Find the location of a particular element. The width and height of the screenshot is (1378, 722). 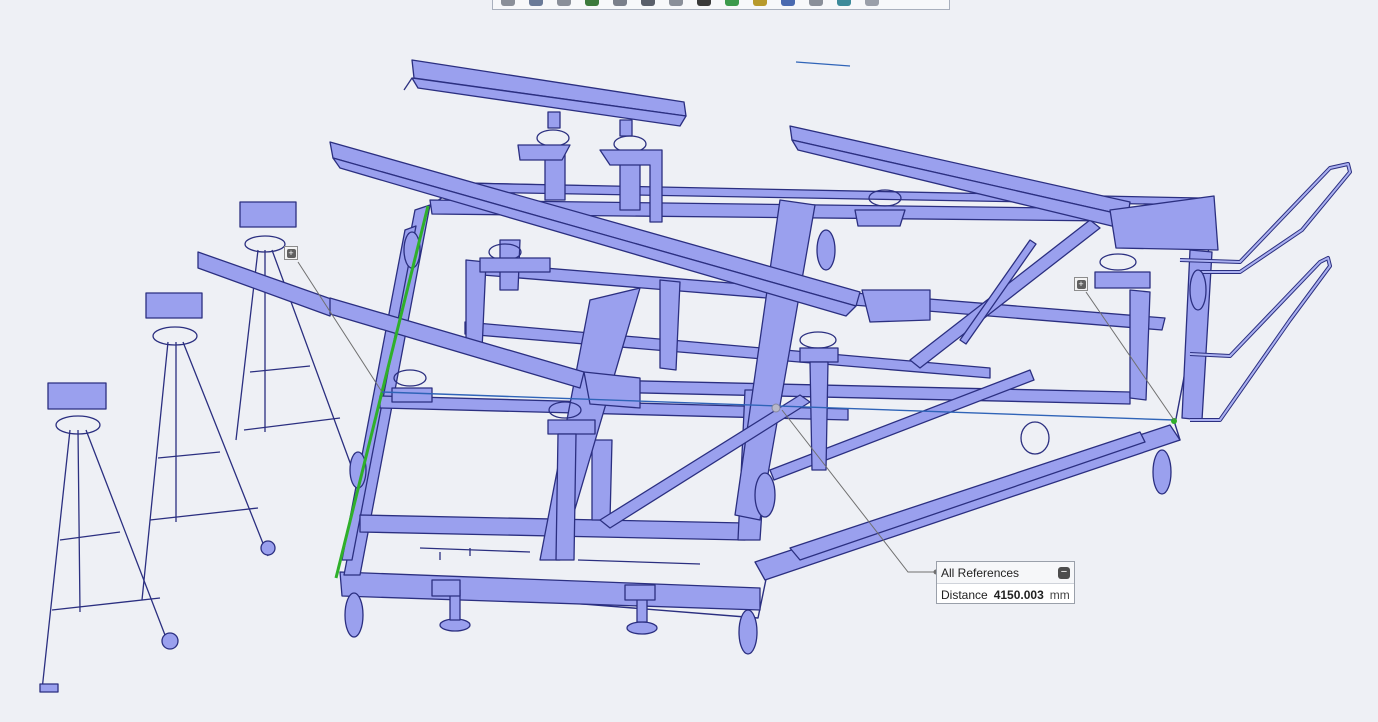

callout-title: All References is located at coordinates (980, 572).